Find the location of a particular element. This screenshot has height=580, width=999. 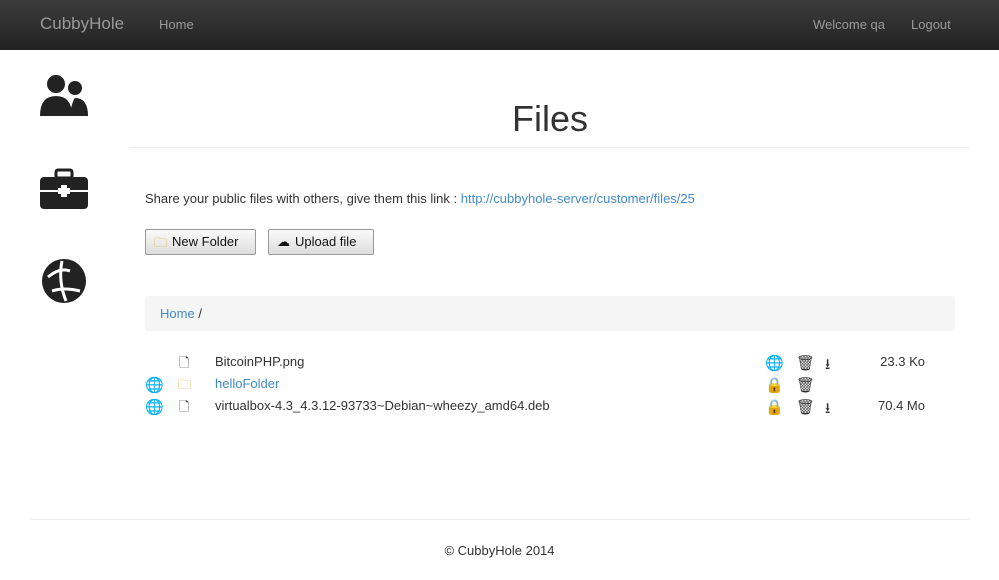

page-title: Files is located at coordinates (549, 118).